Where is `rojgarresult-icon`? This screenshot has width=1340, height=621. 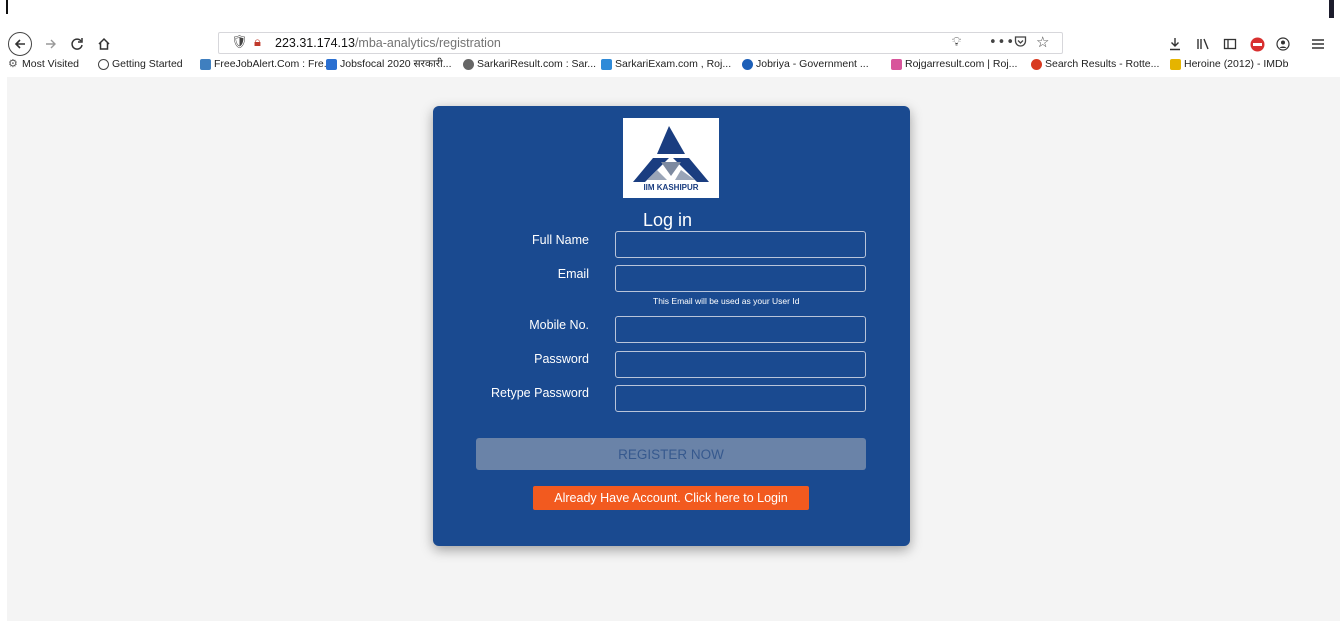
rojgarresult-icon is located at coordinates (896, 64).